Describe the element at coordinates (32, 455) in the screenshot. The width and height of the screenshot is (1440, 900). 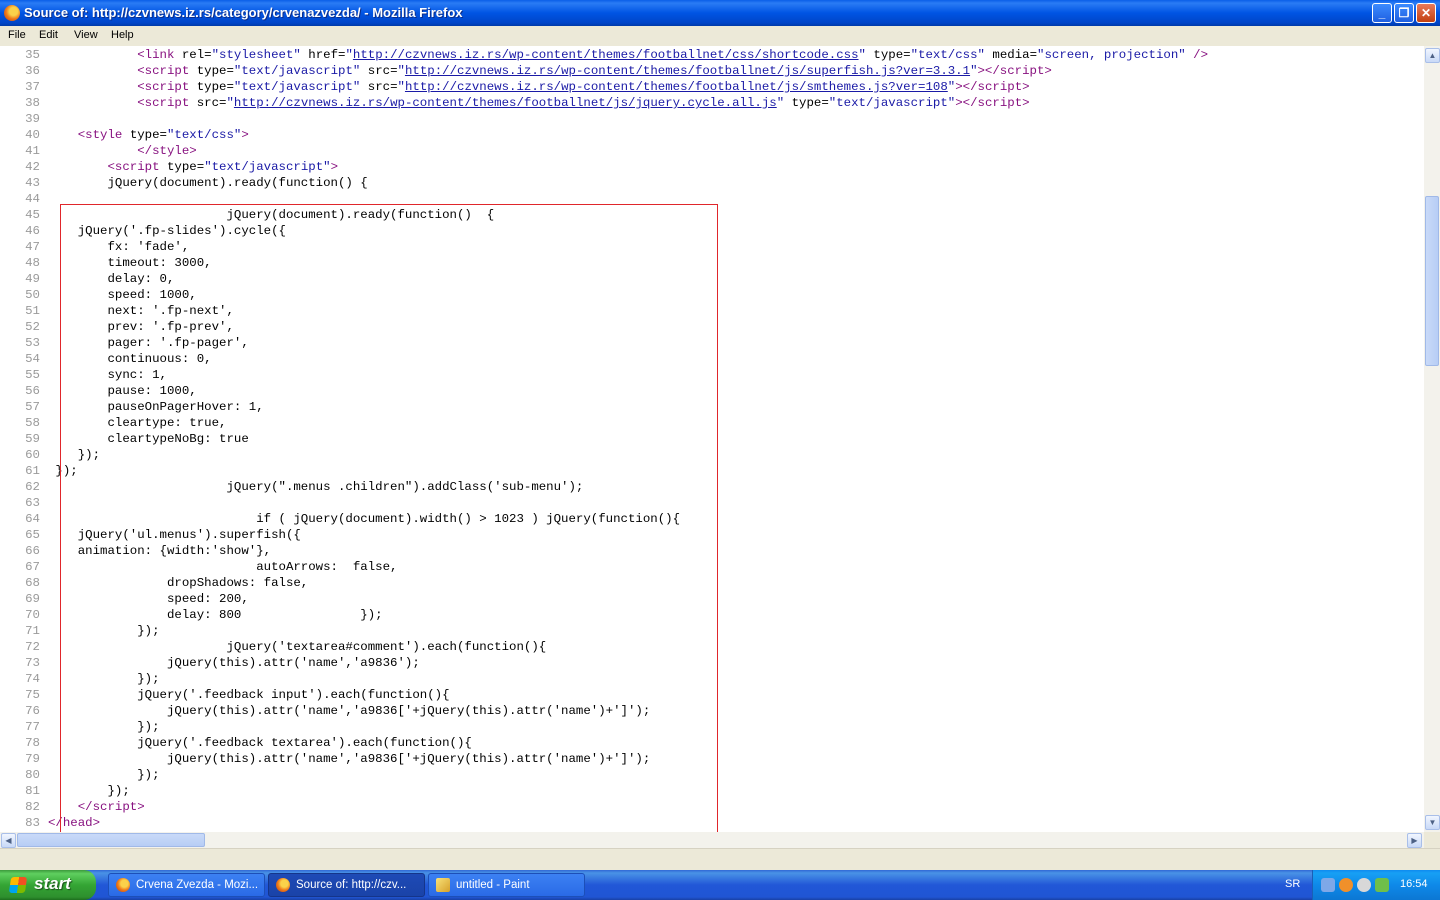
I see `line-number: 60` at that location.